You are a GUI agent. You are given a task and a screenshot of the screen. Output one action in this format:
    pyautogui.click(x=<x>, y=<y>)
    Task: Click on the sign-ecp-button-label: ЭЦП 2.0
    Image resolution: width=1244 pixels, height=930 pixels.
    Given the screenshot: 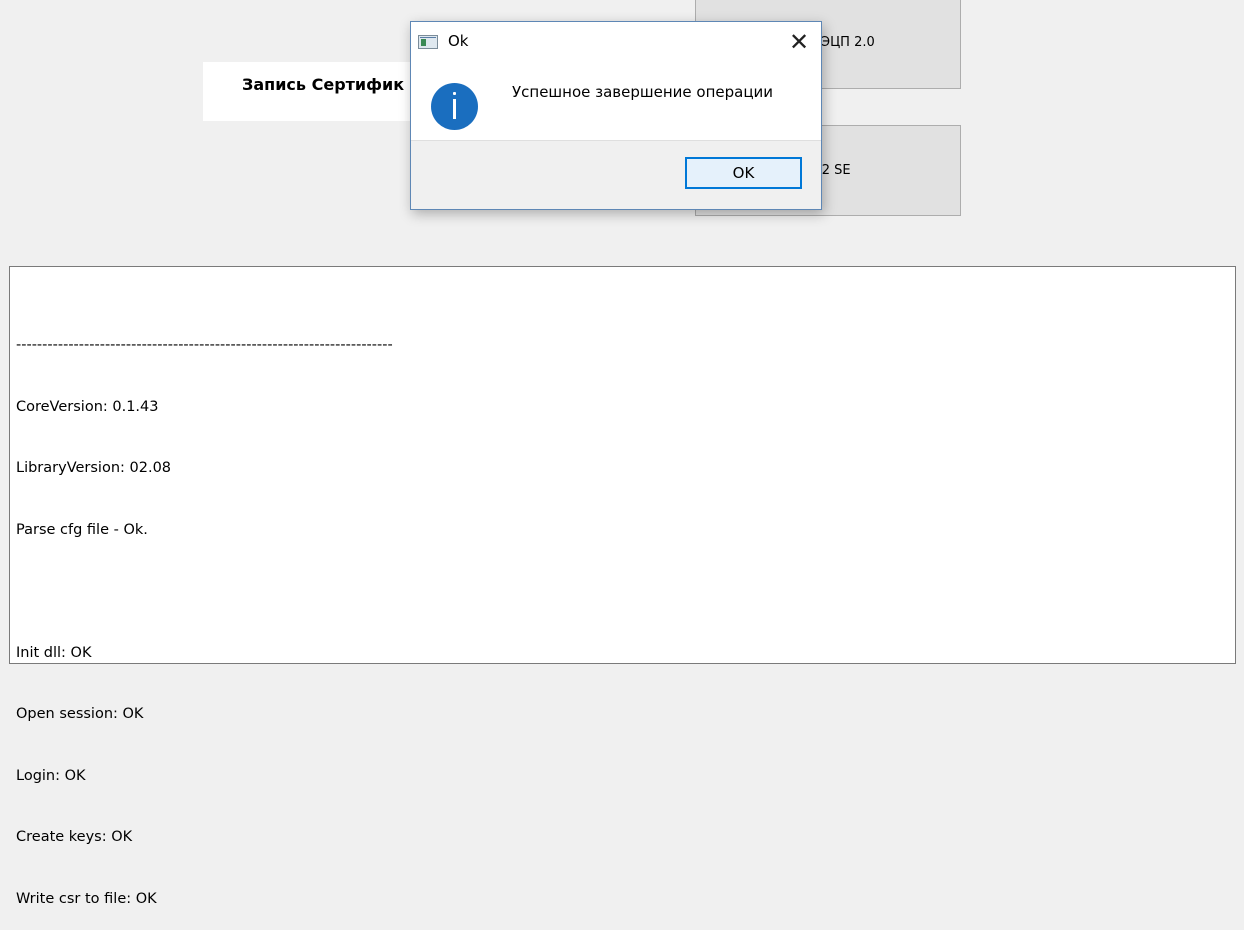 What is the action you would take?
    pyautogui.click(x=848, y=42)
    